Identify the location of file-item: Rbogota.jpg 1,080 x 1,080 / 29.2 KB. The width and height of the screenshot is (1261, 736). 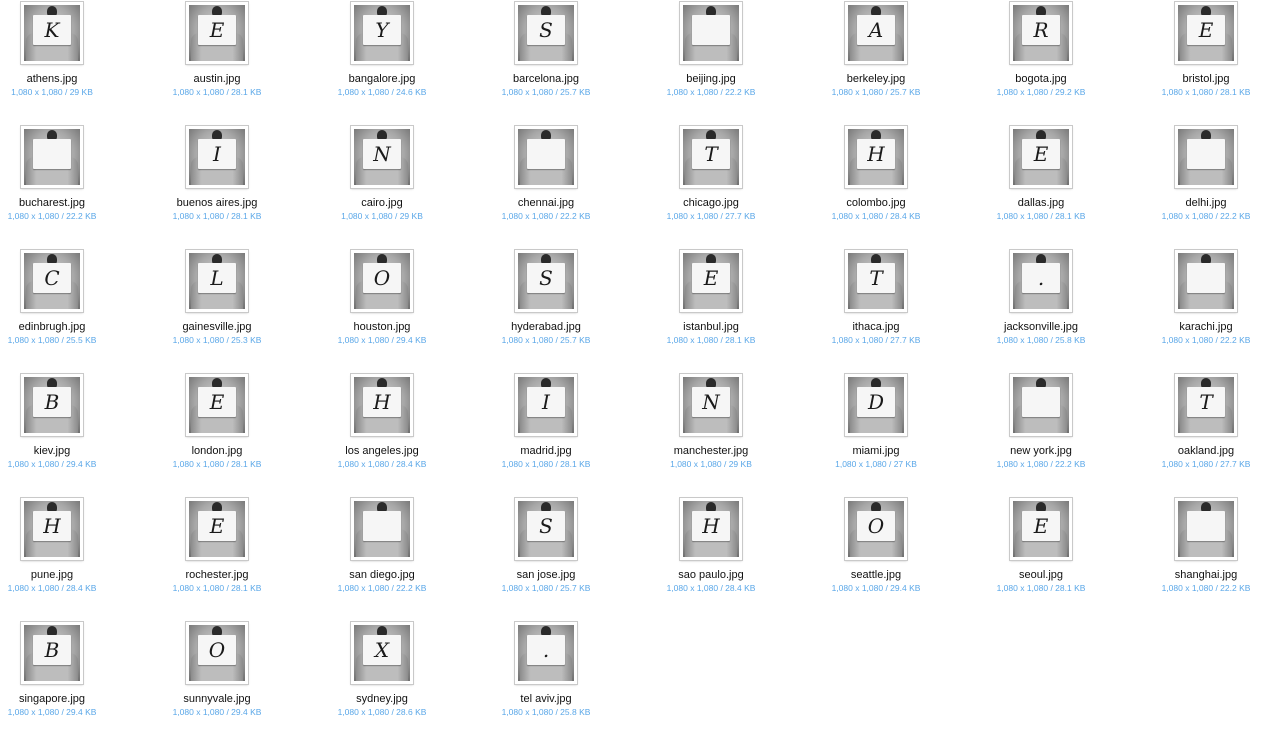
(1041, 58).